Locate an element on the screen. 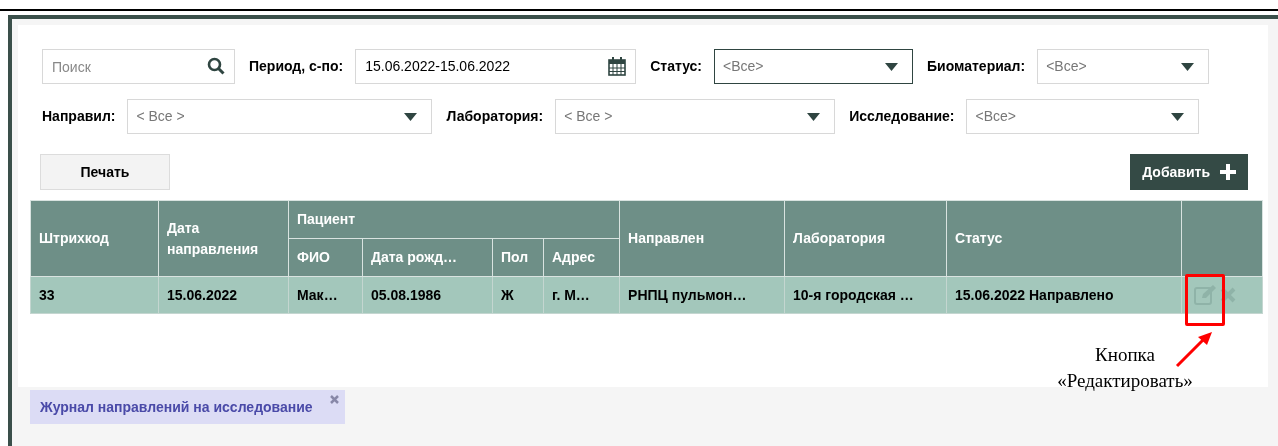  annotation-text: Кнопка is located at coordinates (1125, 355).